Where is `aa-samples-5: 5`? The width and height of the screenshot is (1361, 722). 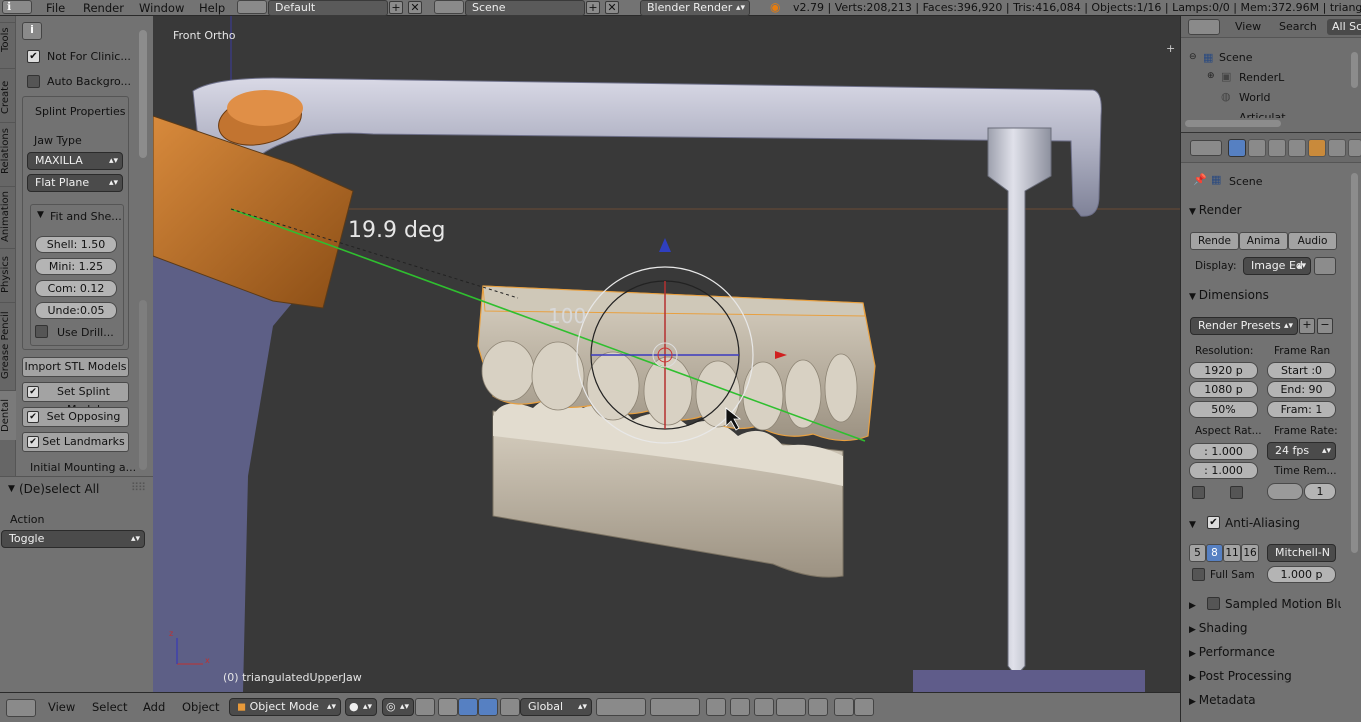 aa-samples-5: 5 is located at coordinates (1197, 553).